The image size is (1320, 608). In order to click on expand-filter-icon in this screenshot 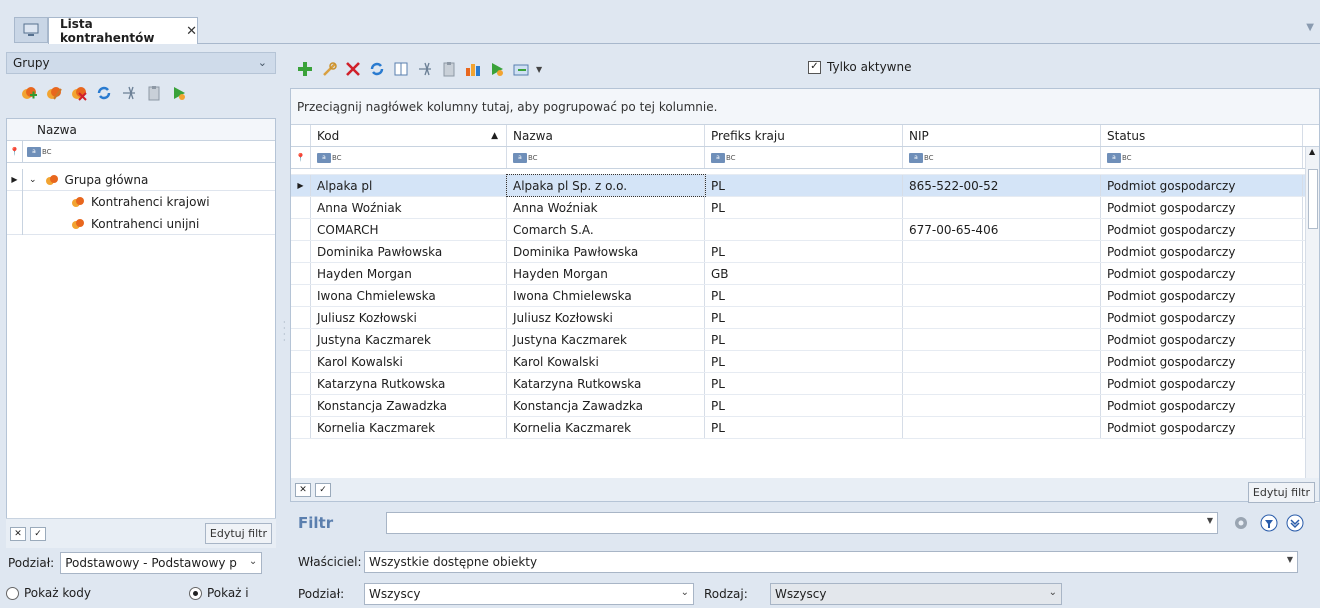, I will do `click(1295, 523)`.